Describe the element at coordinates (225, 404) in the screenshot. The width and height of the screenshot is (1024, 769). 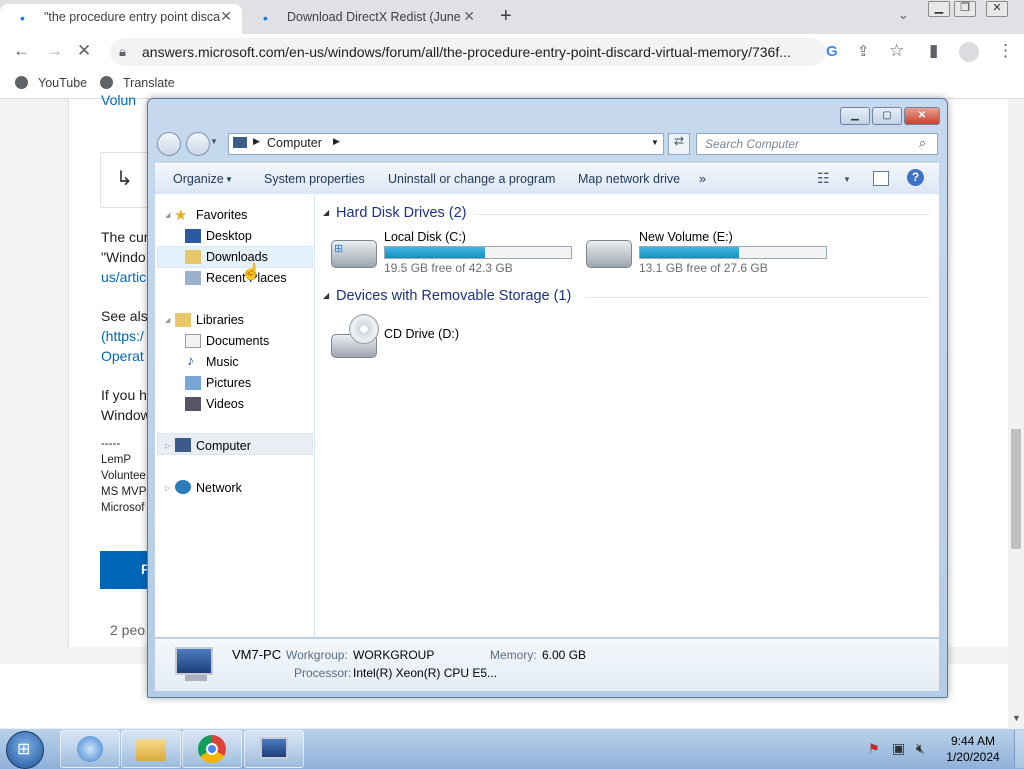
I see `nav-videos: Videos` at that location.